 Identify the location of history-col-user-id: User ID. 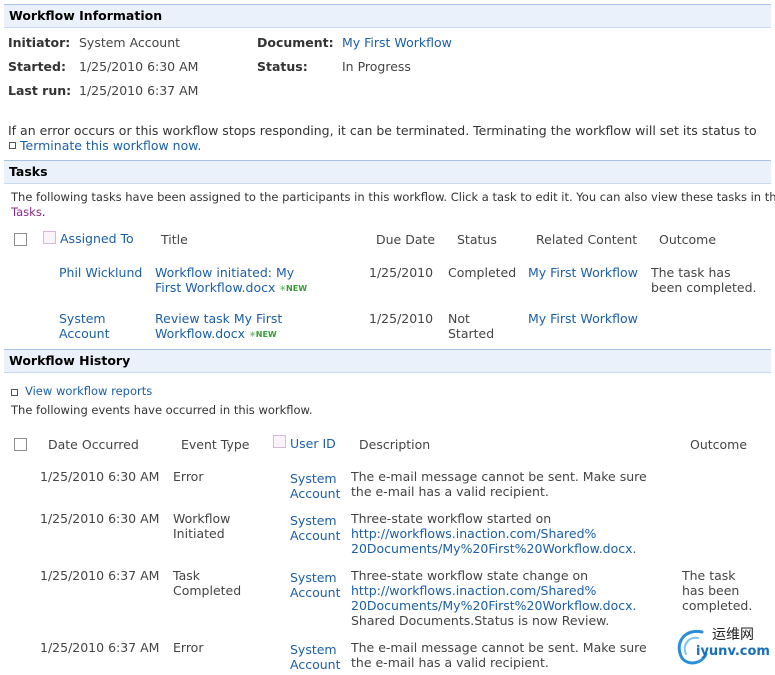
(313, 443).